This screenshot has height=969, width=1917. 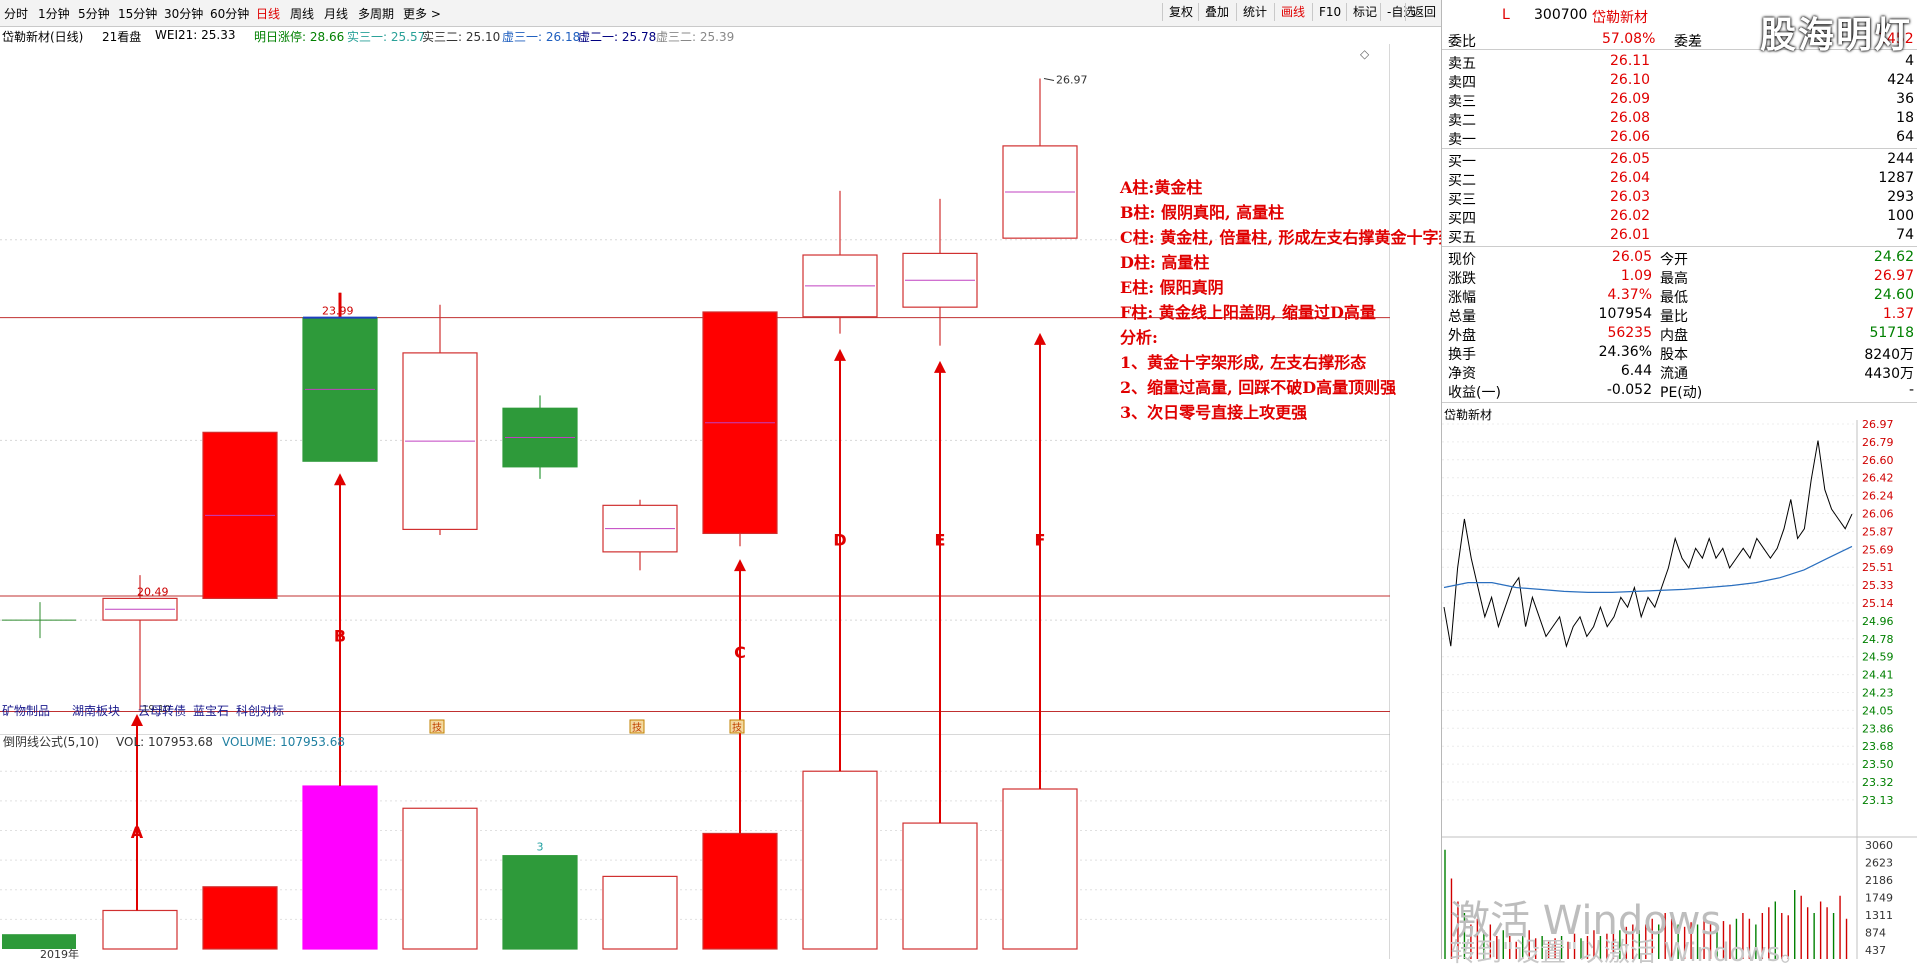 I want to click on ask-row: 卖四 26.10 424, so click(x=1679, y=81).